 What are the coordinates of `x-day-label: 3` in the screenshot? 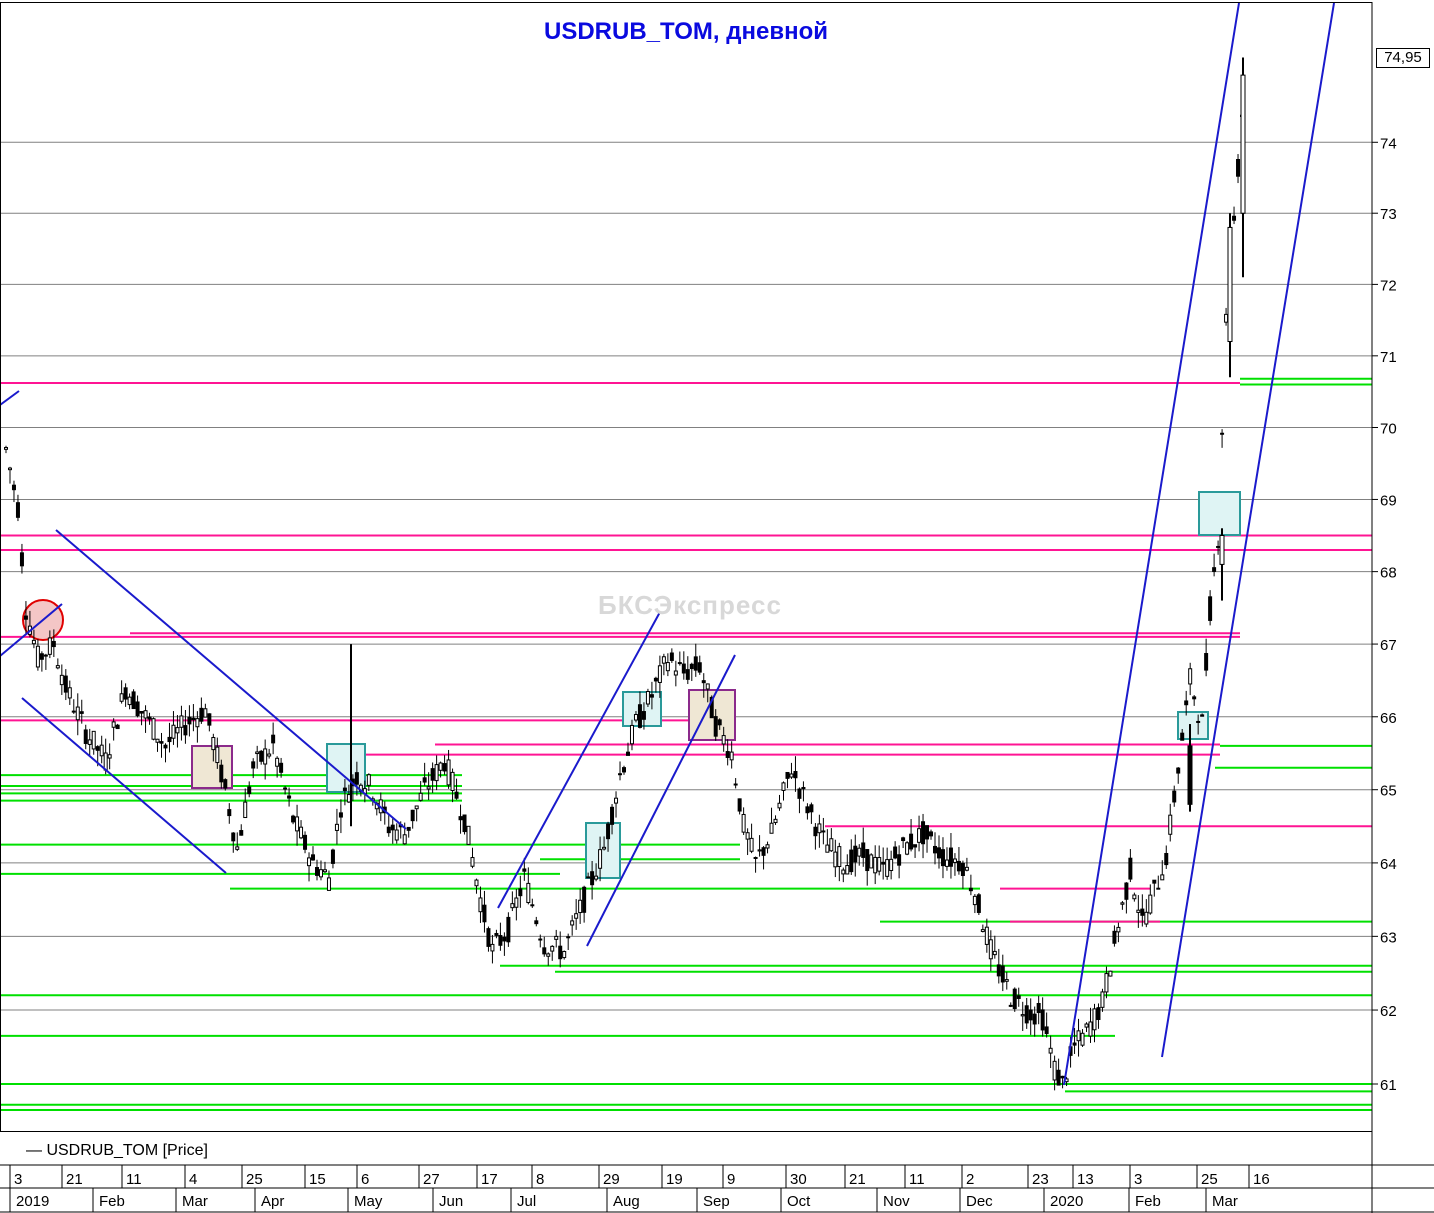 It's located at (1138, 1179).